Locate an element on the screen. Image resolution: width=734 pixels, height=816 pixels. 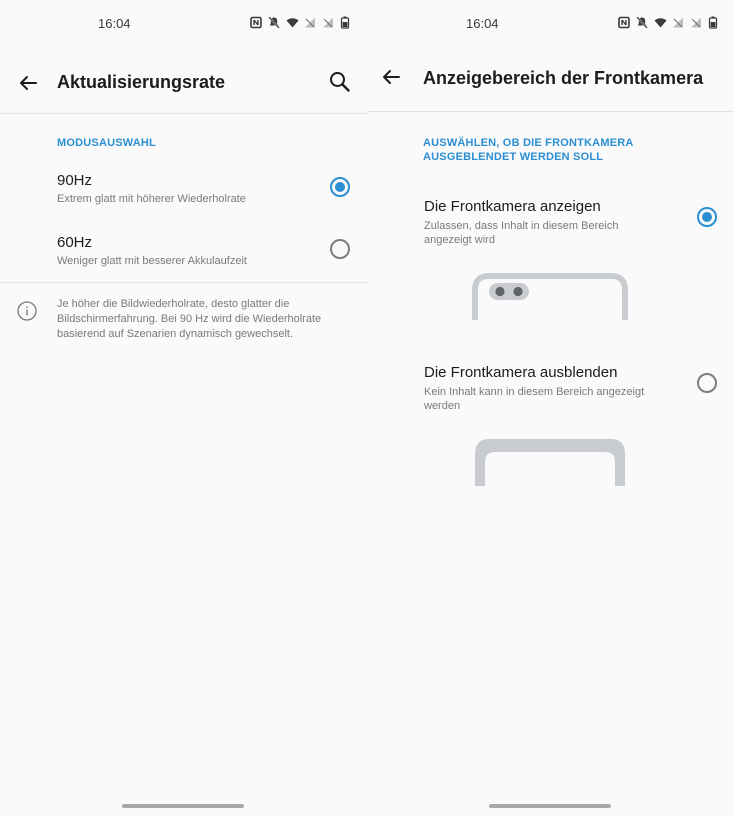
camera-hidden-illustration is located at coordinates (550, 462).